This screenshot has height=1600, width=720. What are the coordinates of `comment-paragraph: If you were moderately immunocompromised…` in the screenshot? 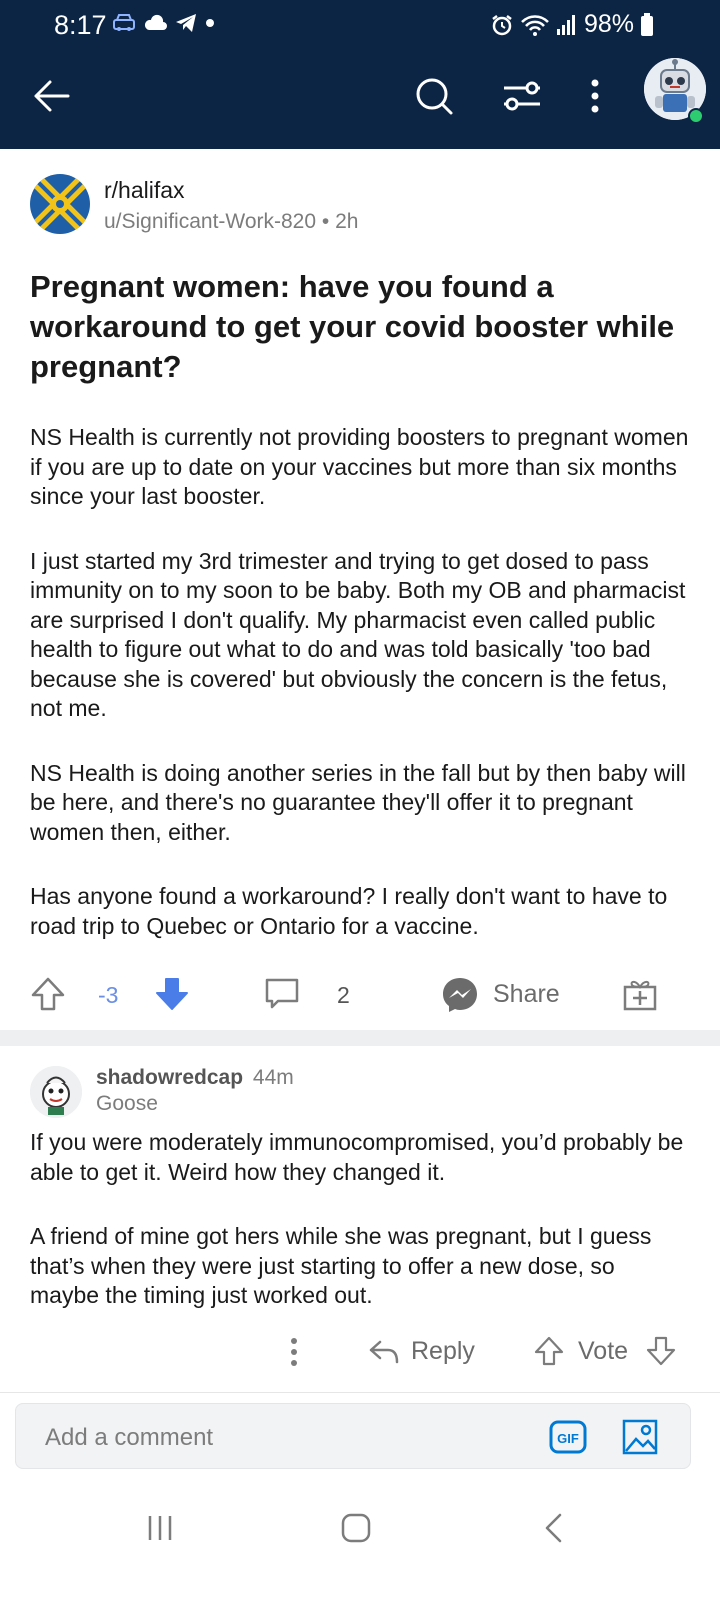 It's located at (357, 1157).